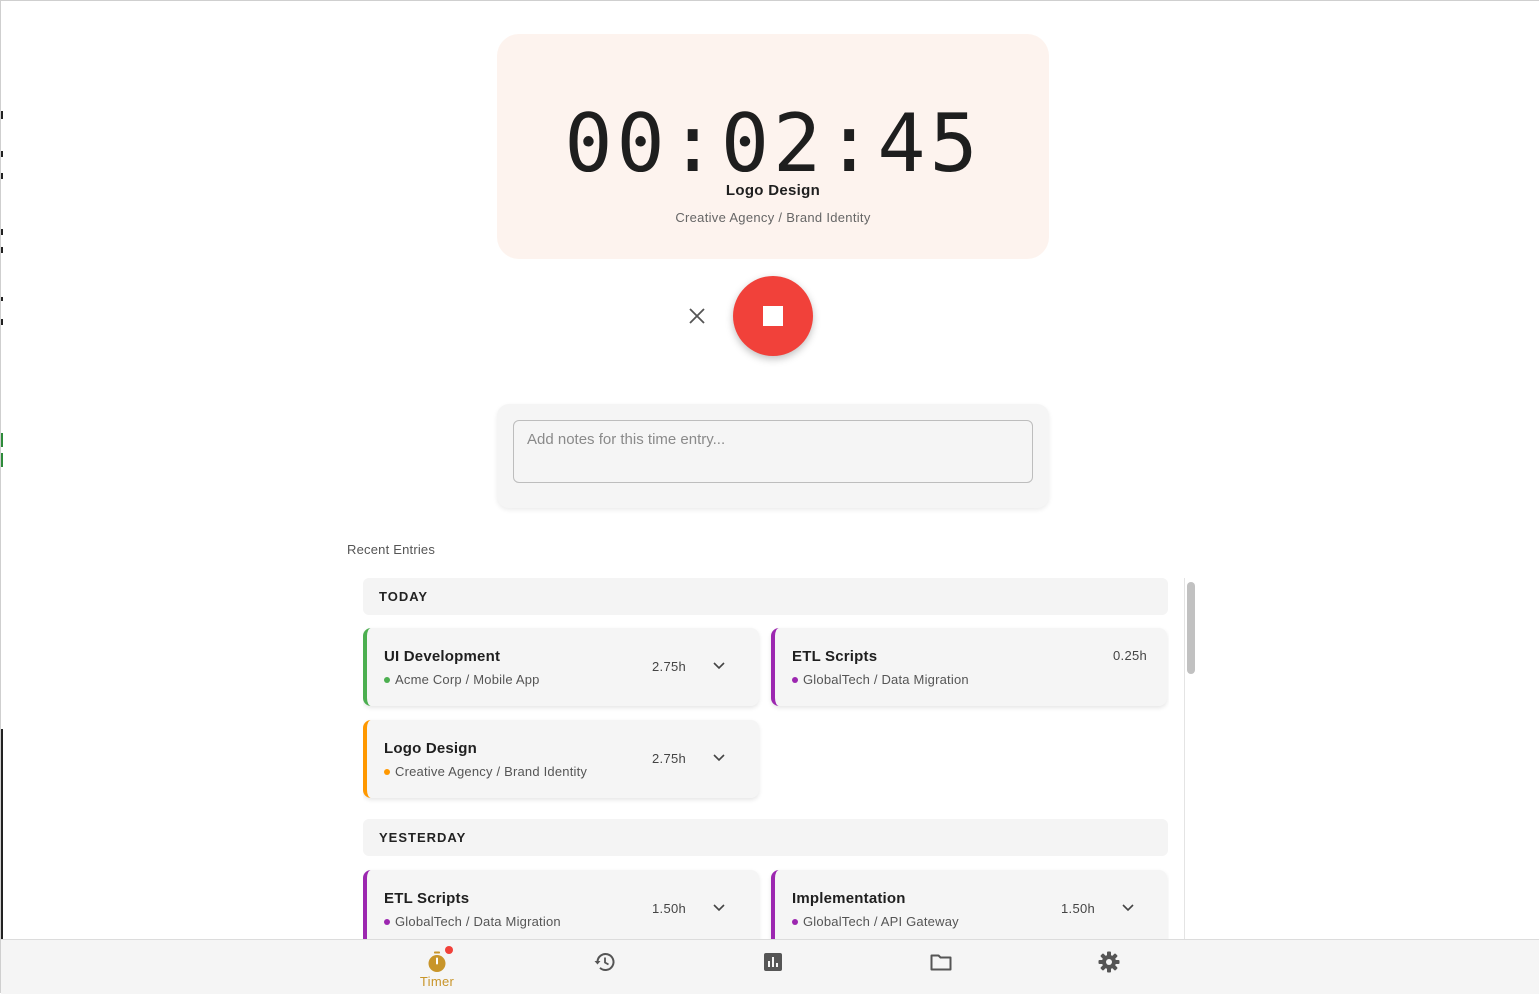 This screenshot has height=995, width=1539. What do you see at coordinates (881, 921) in the screenshot?
I see `entry-path: GlobalTech / API Gateway` at bounding box center [881, 921].